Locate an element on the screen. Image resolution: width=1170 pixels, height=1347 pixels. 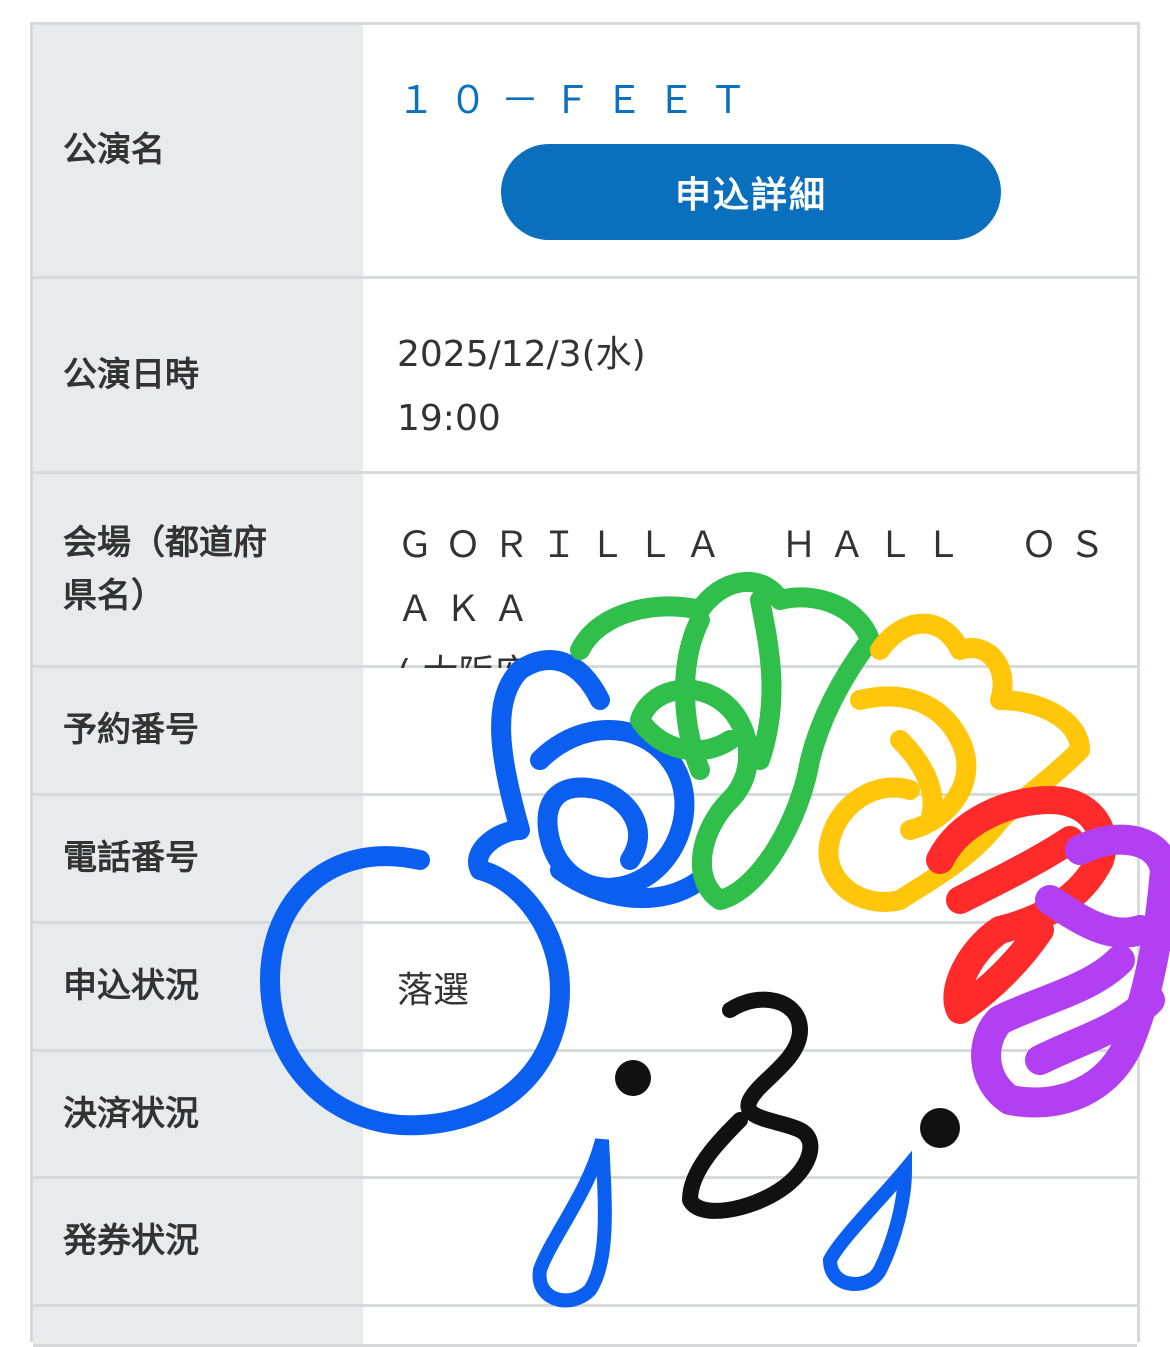
label-ticket-status: 発券状況 is located at coordinates (198, 1241).